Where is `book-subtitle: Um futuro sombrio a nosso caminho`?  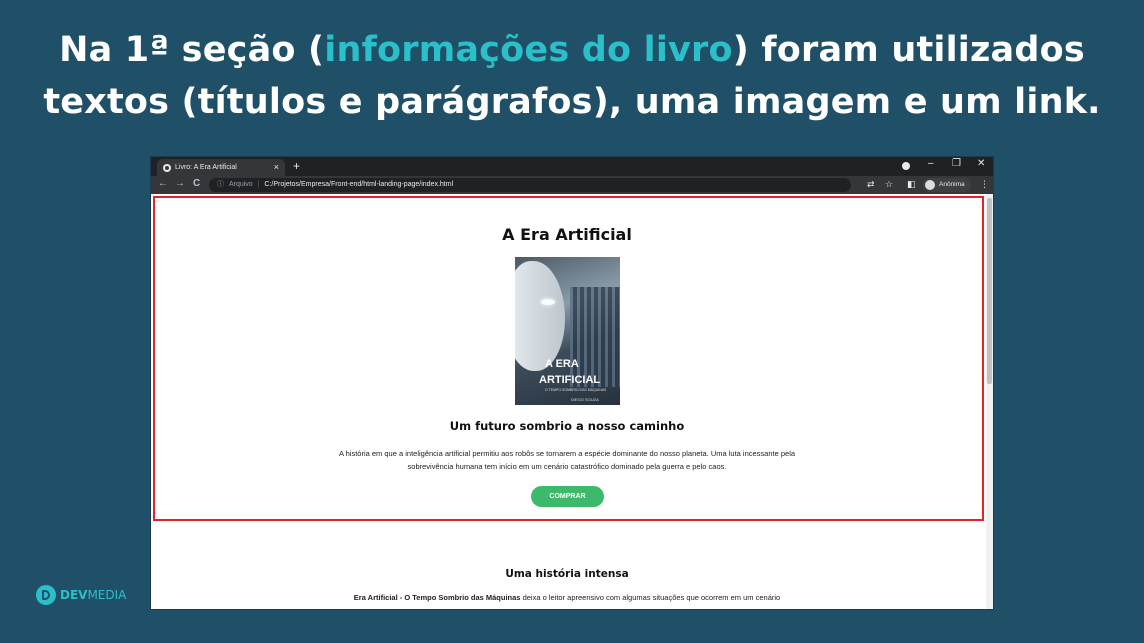 book-subtitle: Um futuro sombrio a nosso caminho is located at coordinates (567, 426).